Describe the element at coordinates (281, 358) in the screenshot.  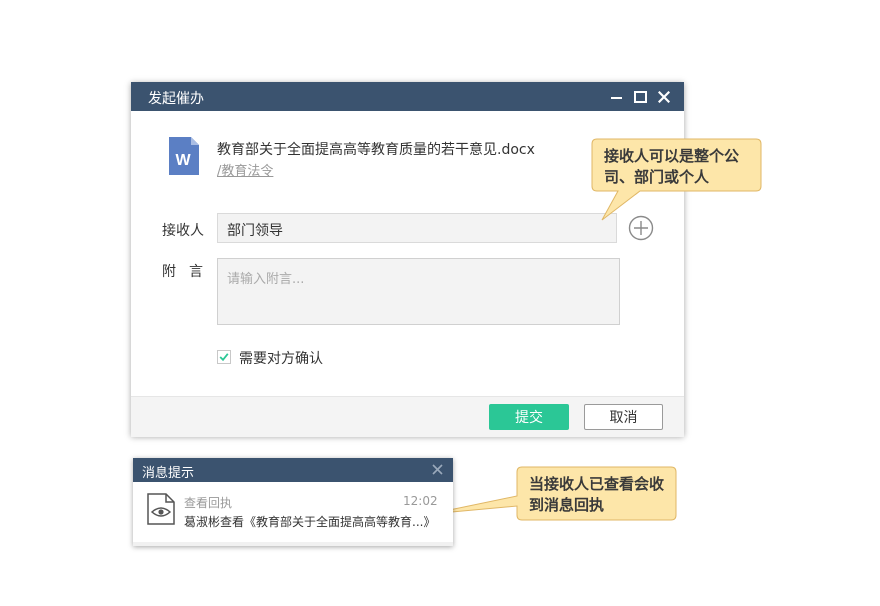
I see `confirm-label: 需要对方确认` at that location.